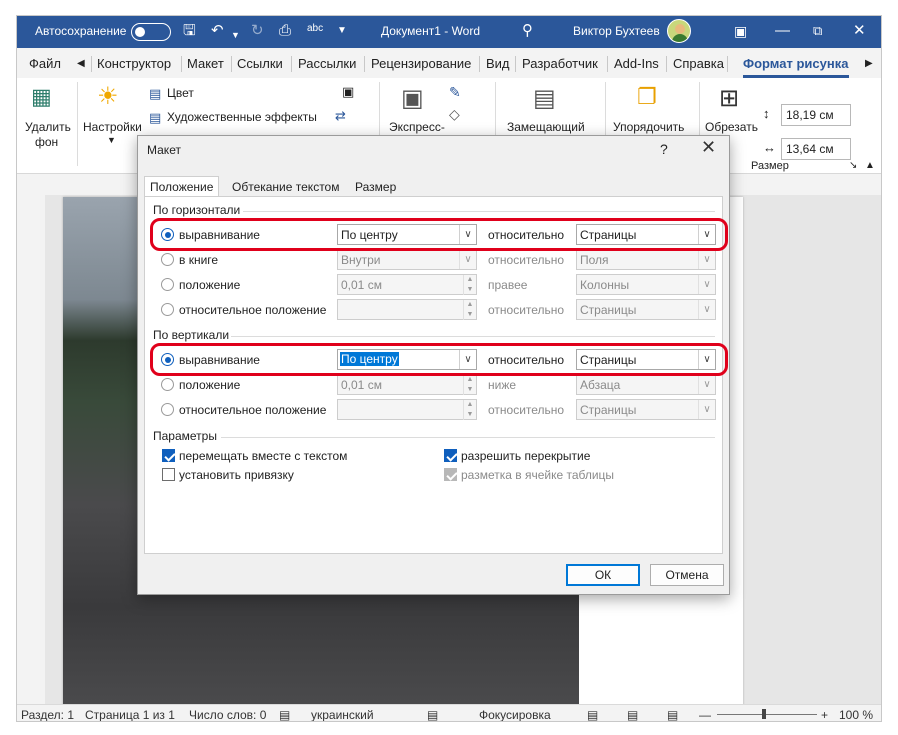  What do you see at coordinates (182, 186) in the screenshot?
I see `tab-position: Положение` at bounding box center [182, 186].